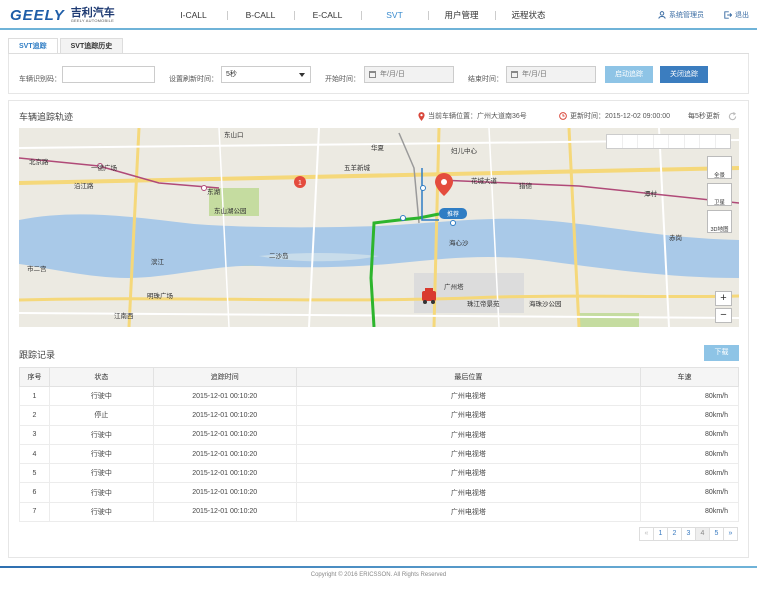  I want to click on recommend-marker: 推荐, so click(453, 213).